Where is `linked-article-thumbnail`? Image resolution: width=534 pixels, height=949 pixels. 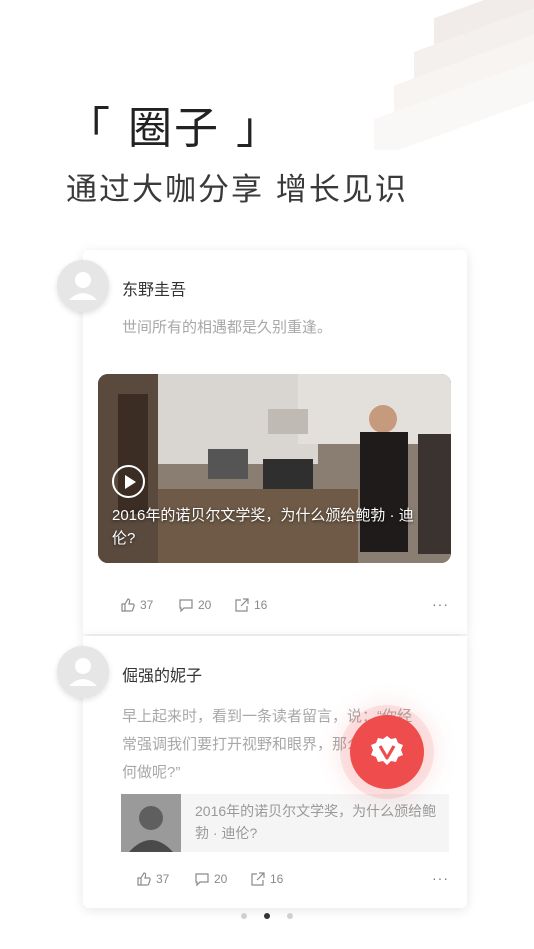 linked-article-thumbnail is located at coordinates (151, 823).